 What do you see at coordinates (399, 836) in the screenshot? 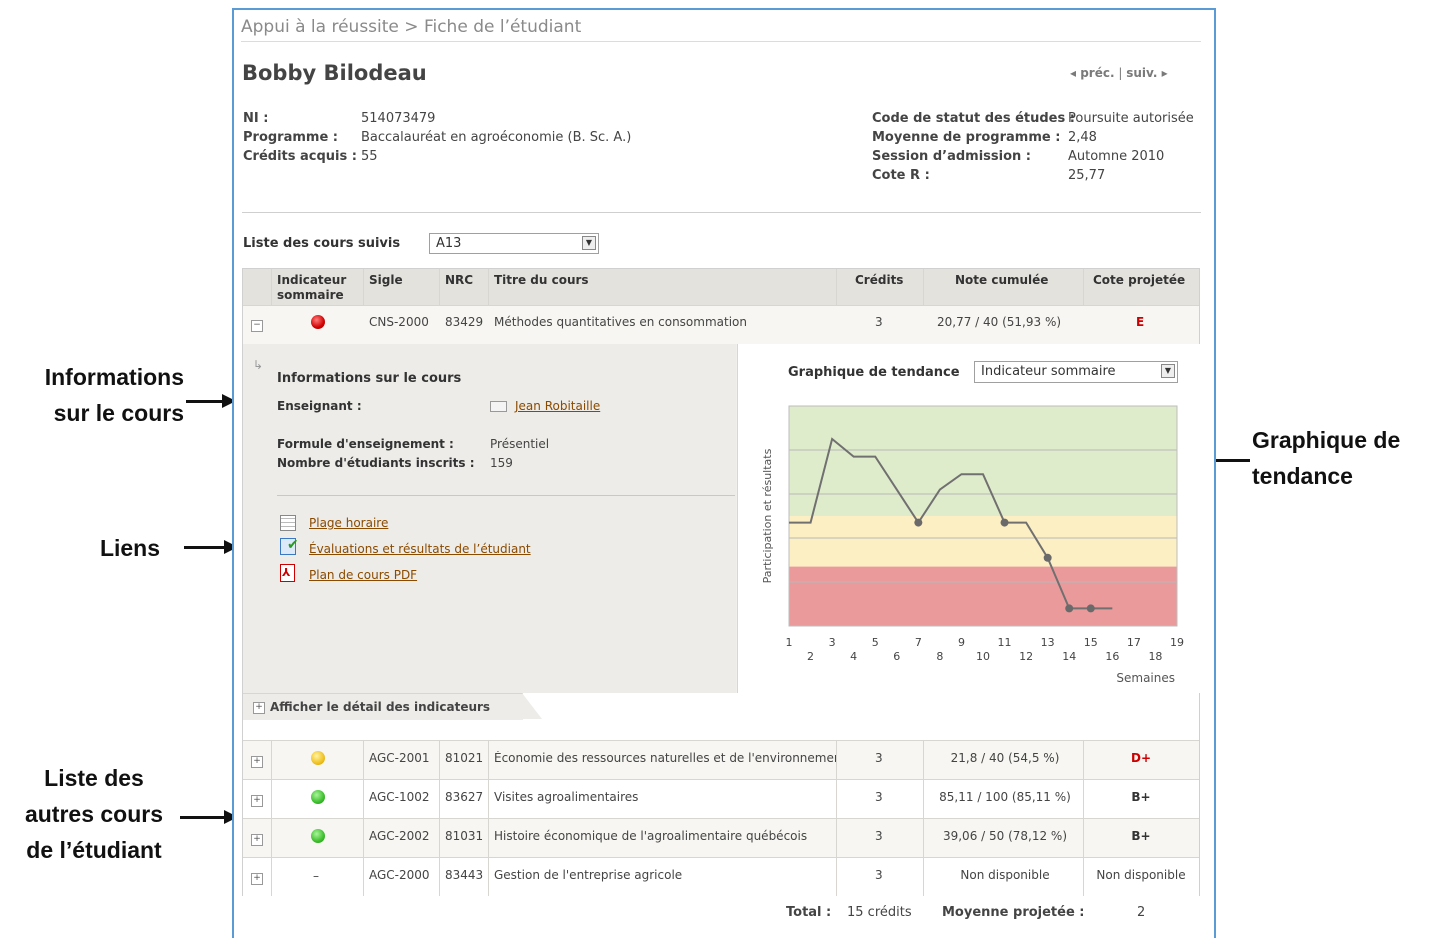
I see `row-sigle: AGC-2002` at bounding box center [399, 836].